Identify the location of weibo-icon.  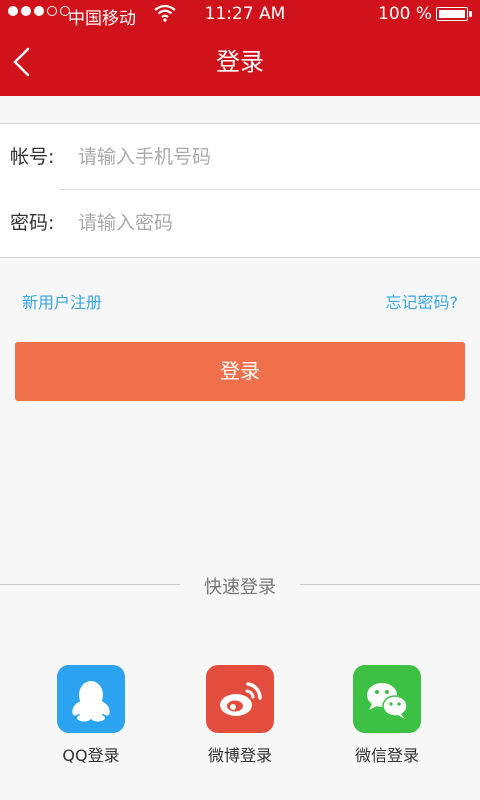
(241, 699).